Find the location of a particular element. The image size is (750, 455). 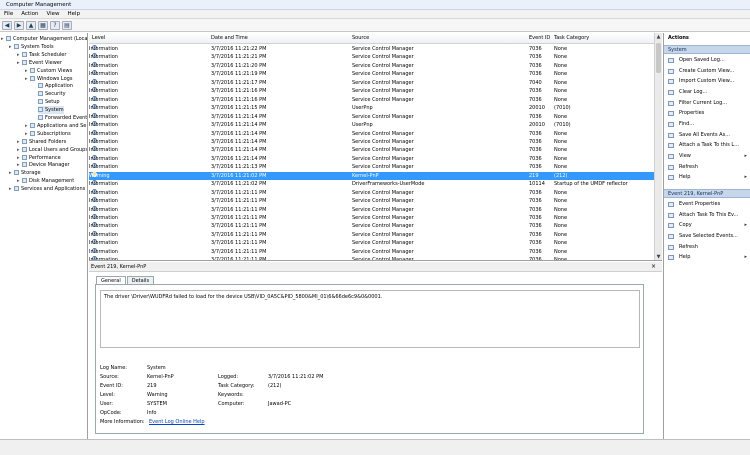

action-event-properties: Event Properties is located at coordinates (707, 204).